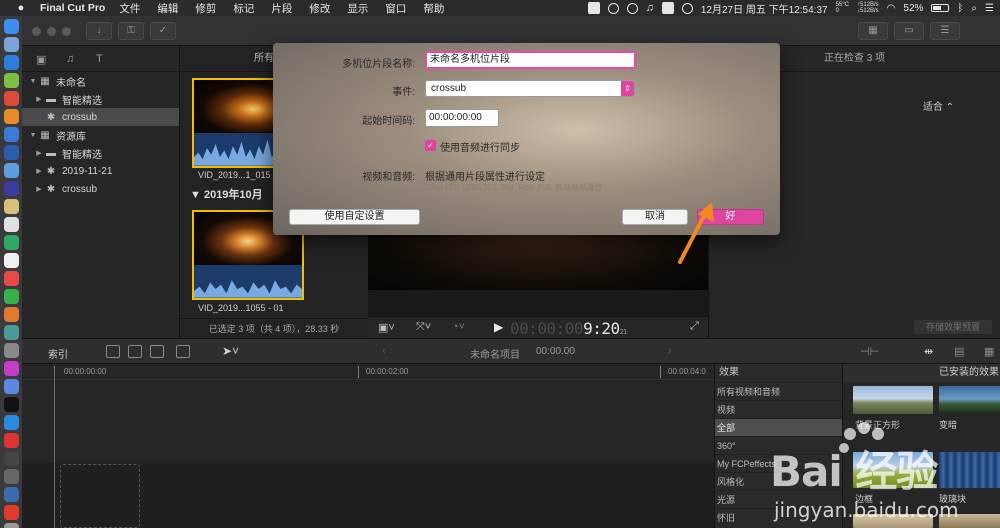 This screenshot has height=528, width=1000. What do you see at coordinates (458, 327) in the screenshot?
I see `speed-icon: ◔˅` at bounding box center [458, 327].